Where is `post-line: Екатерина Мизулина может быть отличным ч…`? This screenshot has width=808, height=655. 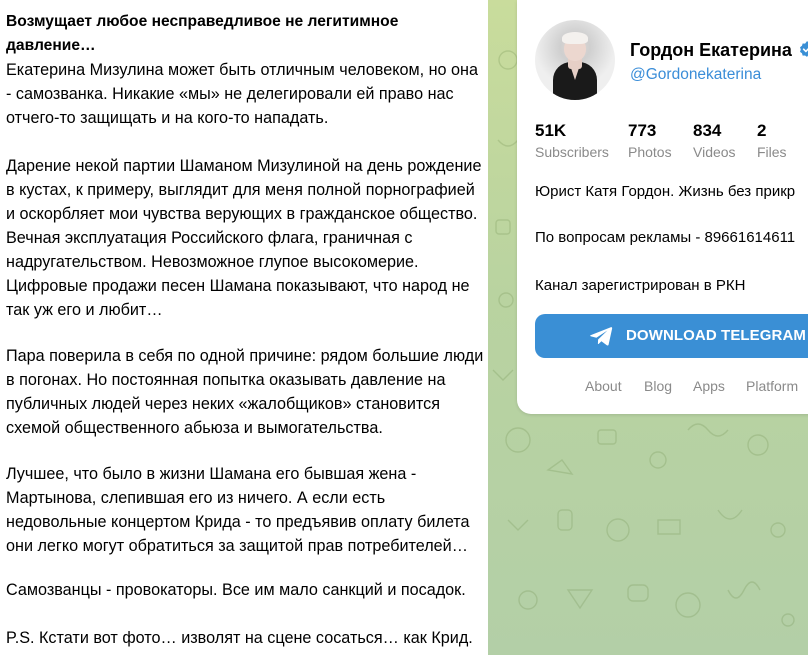
post-line: Екатерина Мизулина может быть отличным ч… is located at coordinates (242, 70).